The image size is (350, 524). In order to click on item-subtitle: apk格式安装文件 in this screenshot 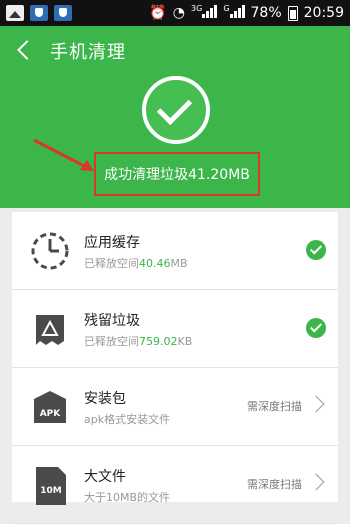, I will do `click(127, 419)`.